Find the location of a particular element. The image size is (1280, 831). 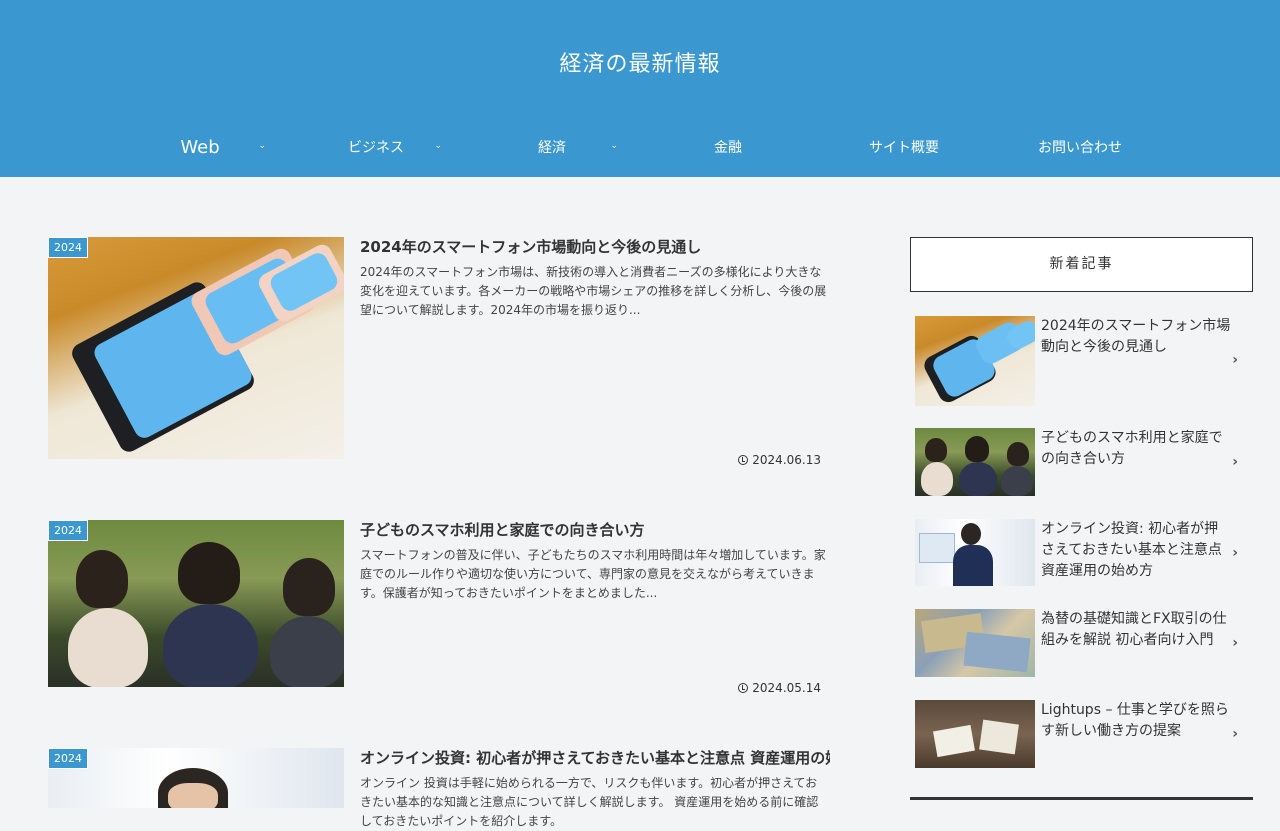

sidebar-article-title: 子どものスマホ利用と家庭での向き合い方 is located at coordinates (1132, 448).